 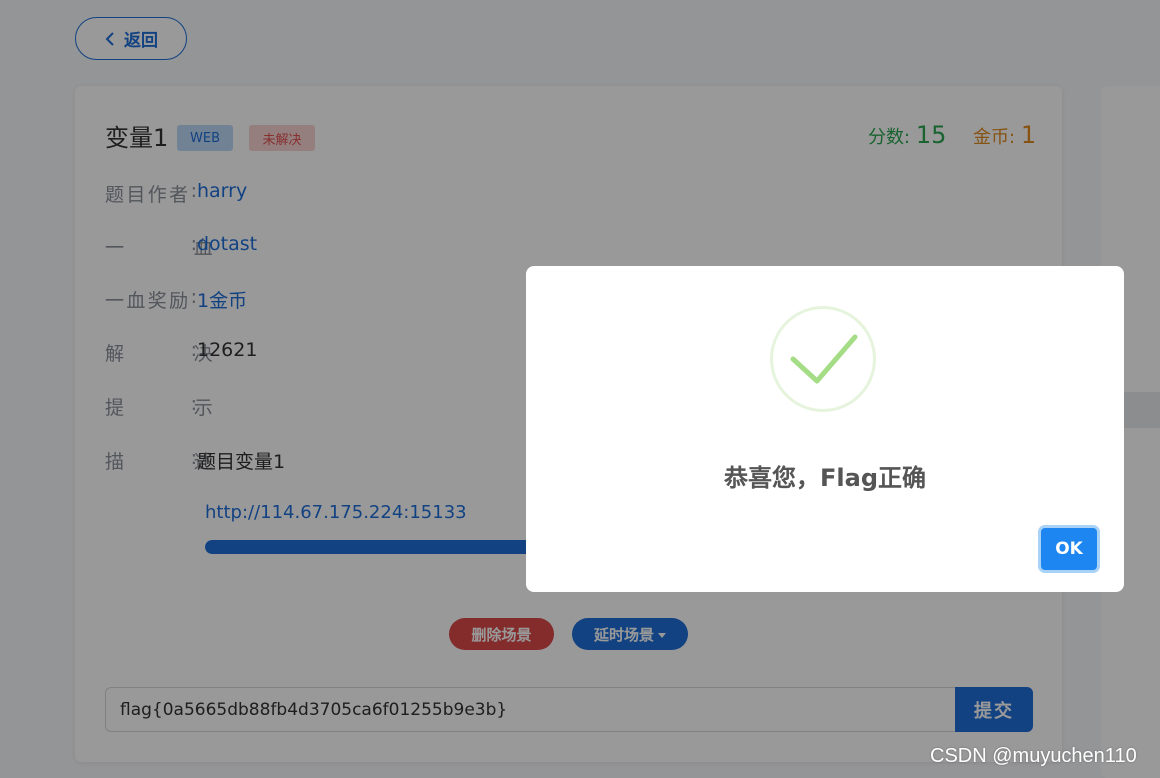 I want to click on dialog-message: 恭喜您，Flag正确, so click(x=825, y=478).